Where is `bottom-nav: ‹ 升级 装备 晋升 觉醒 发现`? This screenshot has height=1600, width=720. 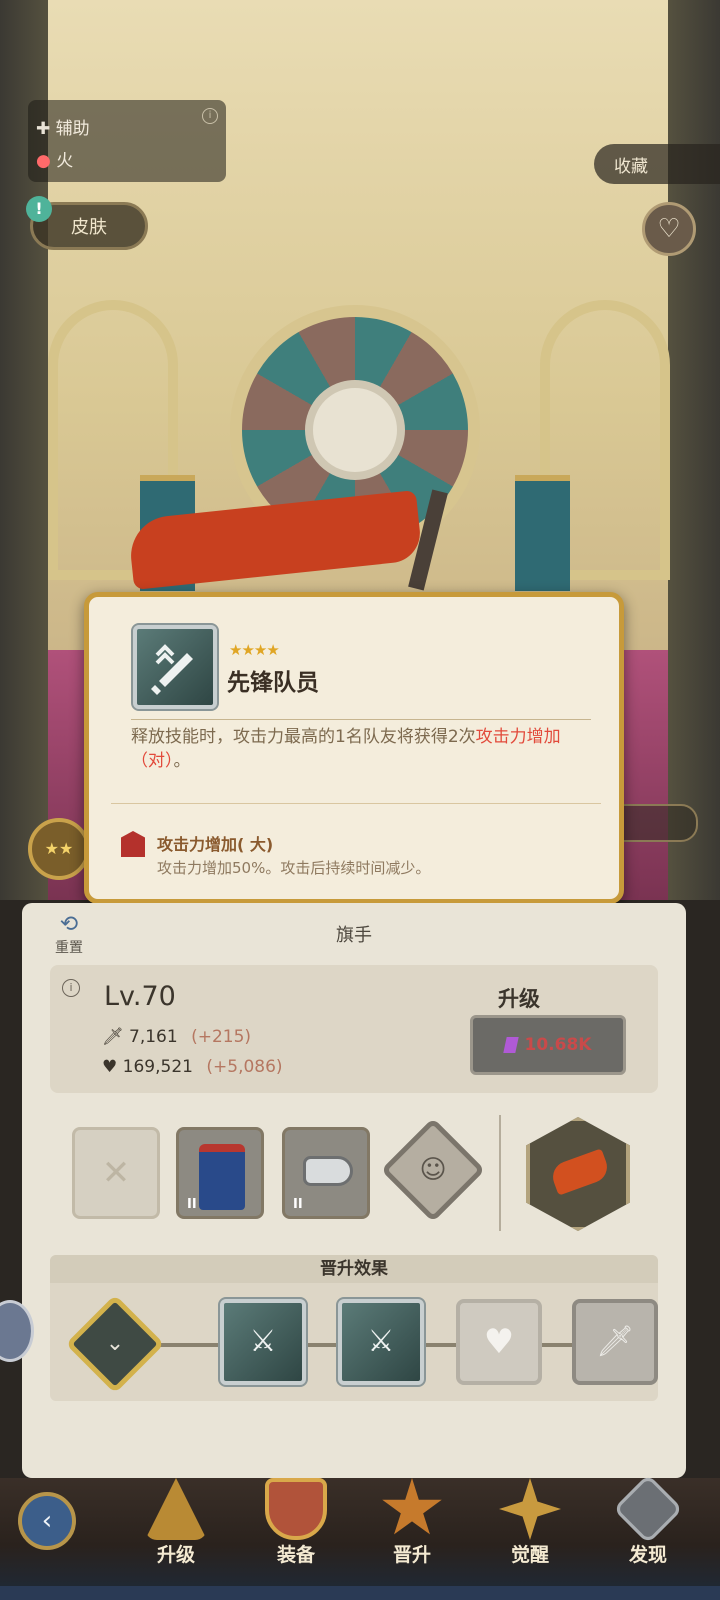
bottom-nav: ‹ 升级 装备 晋升 觉醒 发现 is located at coordinates (360, 1536).